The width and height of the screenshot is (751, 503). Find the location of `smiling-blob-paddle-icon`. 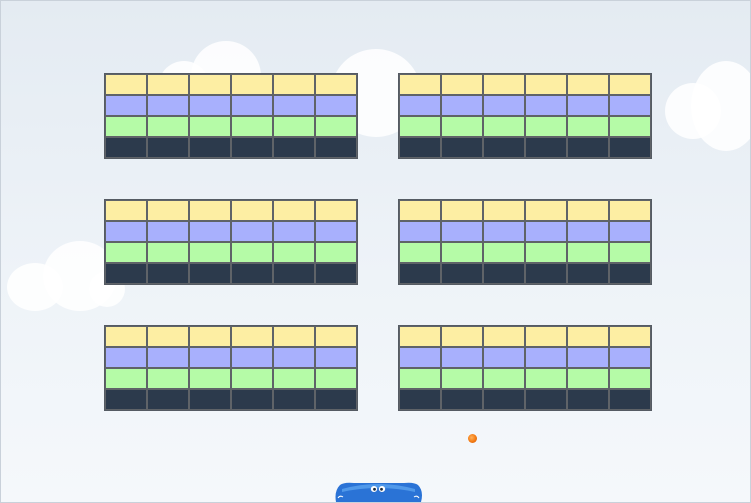

smiling-blob-paddle-icon is located at coordinates (378, 492).